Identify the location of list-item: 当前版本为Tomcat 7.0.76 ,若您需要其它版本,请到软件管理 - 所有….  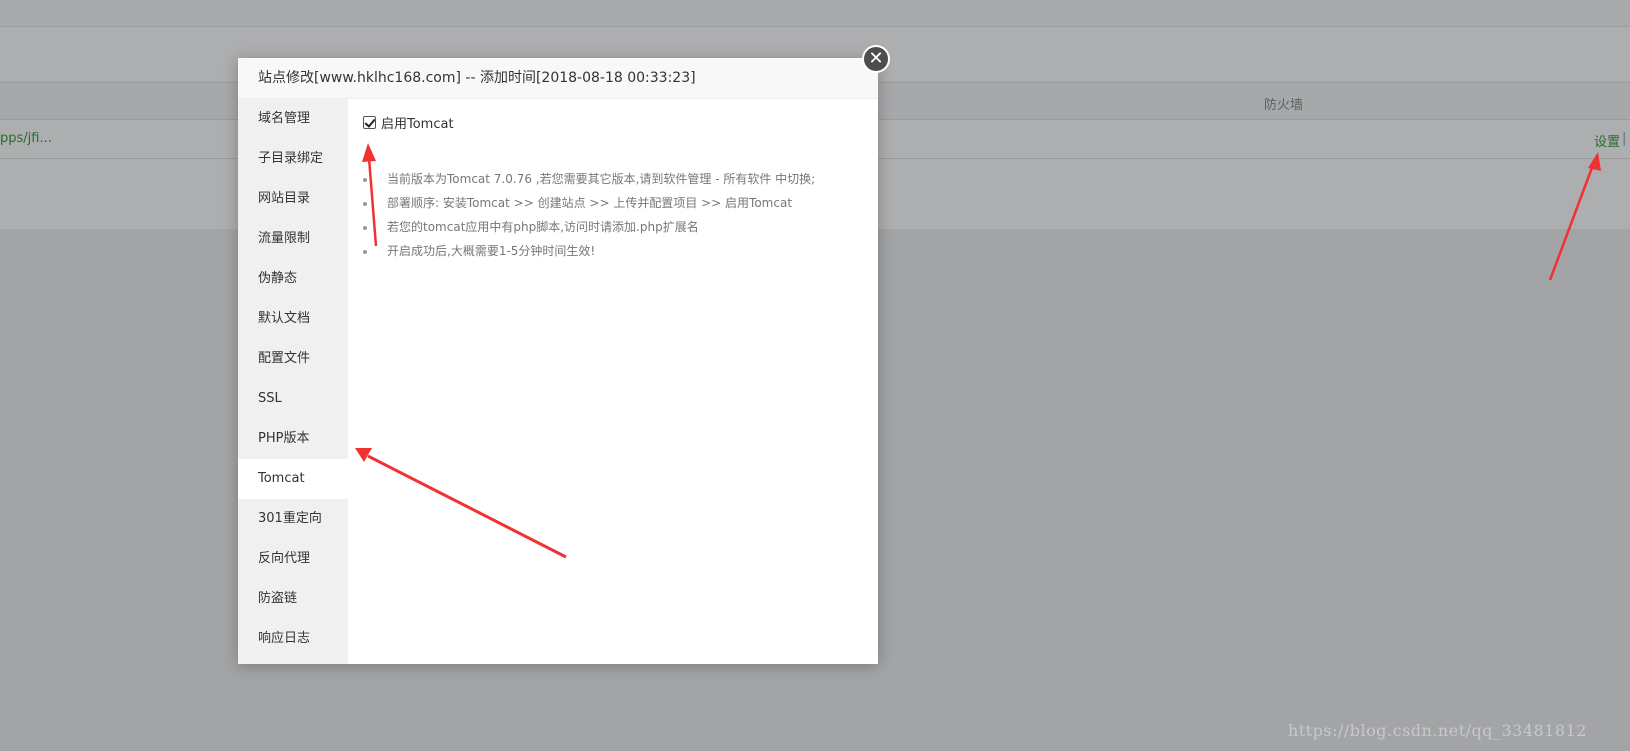
(588, 179).